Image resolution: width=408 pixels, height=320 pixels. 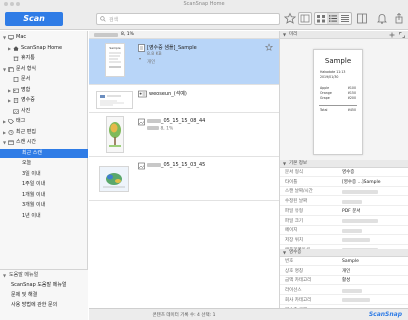 What do you see at coordinates (34, 194) in the screenshot?
I see `sidebar-item-label: 1개월 이내` at bounding box center [34, 194].